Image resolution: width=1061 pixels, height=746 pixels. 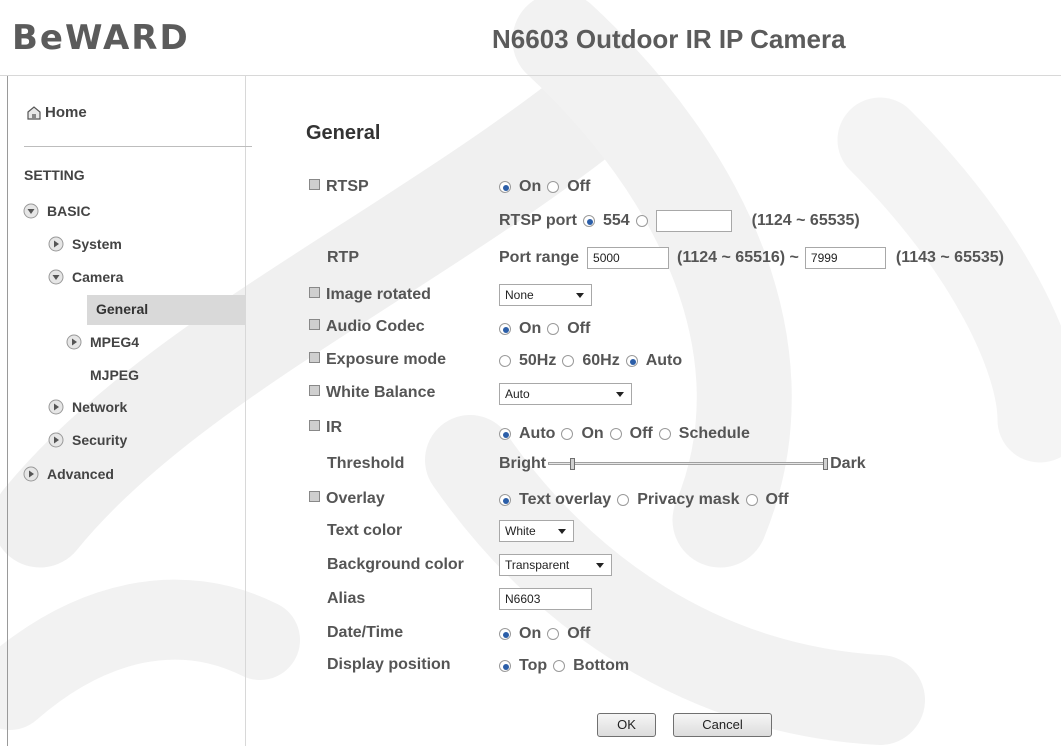 What do you see at coordinates (505, 187) in the screenshot?
I see `rtsp-on-radio` at bounding box center [505, 187].